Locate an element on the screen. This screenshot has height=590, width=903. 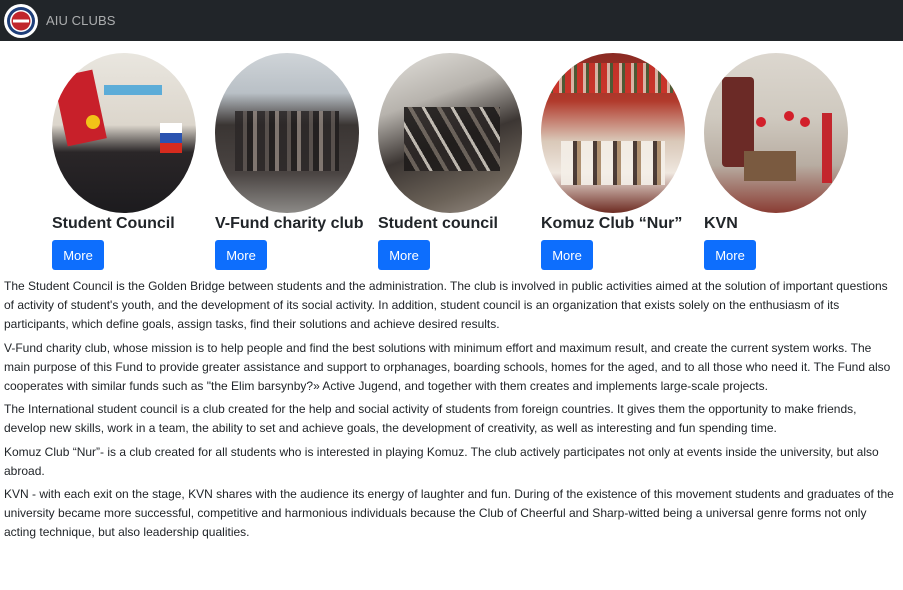
university-logo-icon is located at coordinates (21, 20).